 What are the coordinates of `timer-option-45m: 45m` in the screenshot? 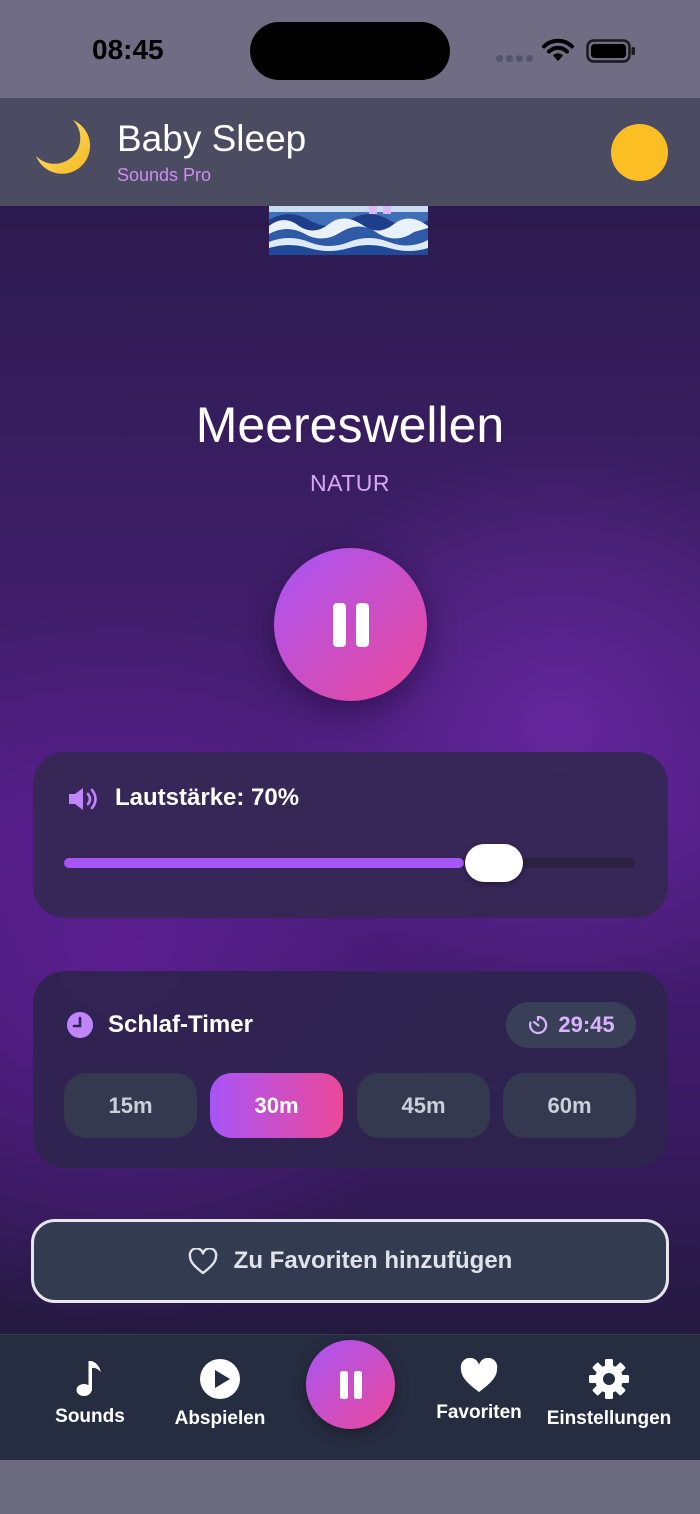 It's located at (423, 1105).